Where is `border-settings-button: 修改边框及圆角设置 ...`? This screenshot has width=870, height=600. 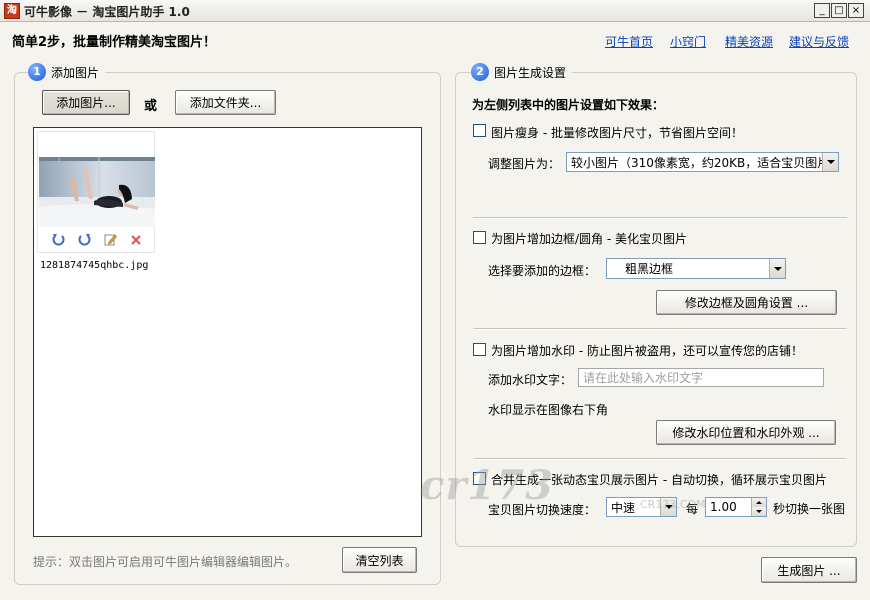 border-settings-button: 修改边框及圆角设置 ... is located at coordinates (746, 302).